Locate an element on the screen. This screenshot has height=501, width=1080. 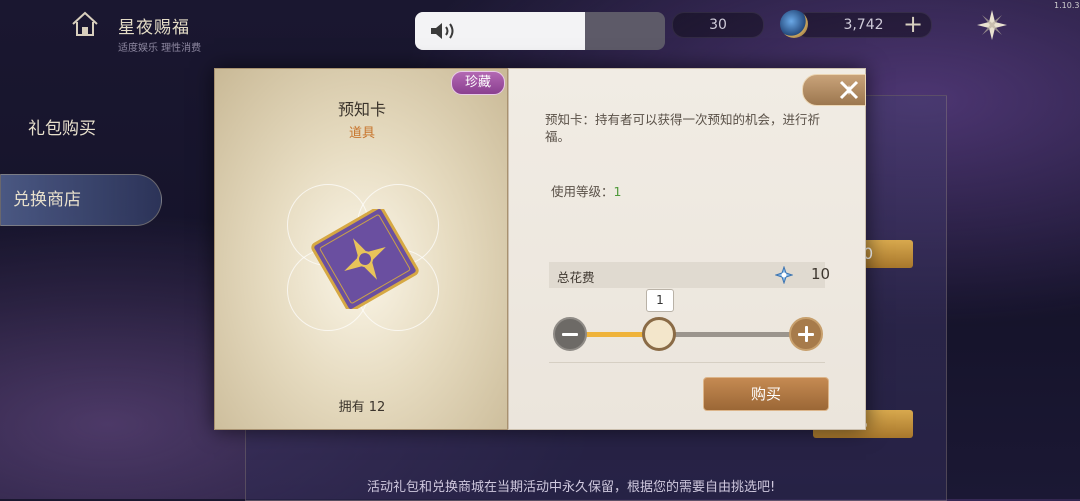
compass-star-icon is located at coordinates (992, 25).